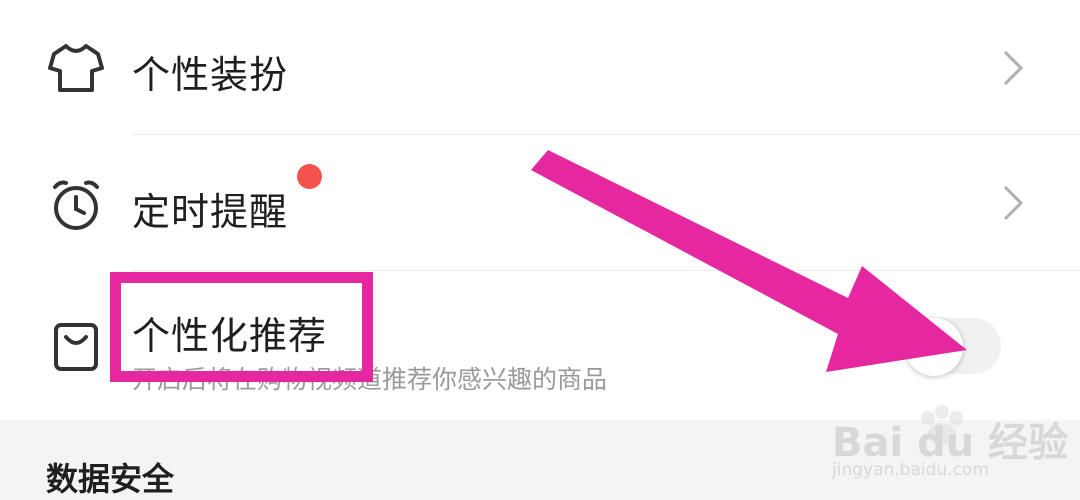 The image size is (1080, 500). Describe the element at coordinates (110, 479) in the screenshot. I see `section-title: 数据安全` at that location.